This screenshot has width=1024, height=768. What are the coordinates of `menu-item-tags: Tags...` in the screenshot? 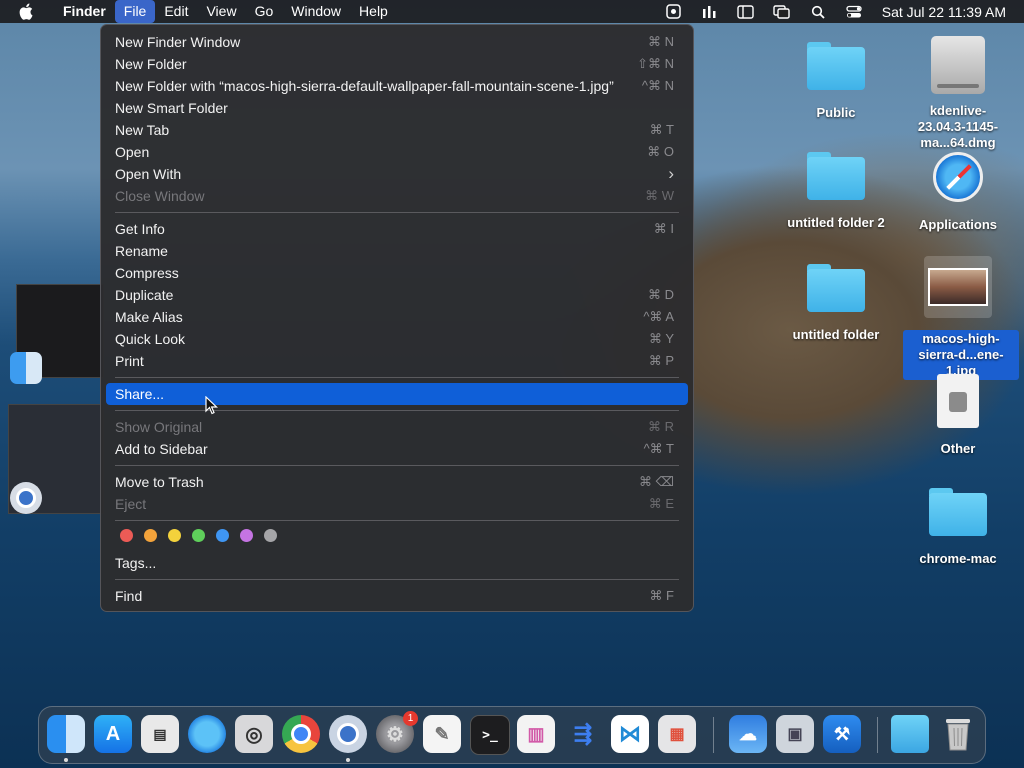 It's located at (397, 563).